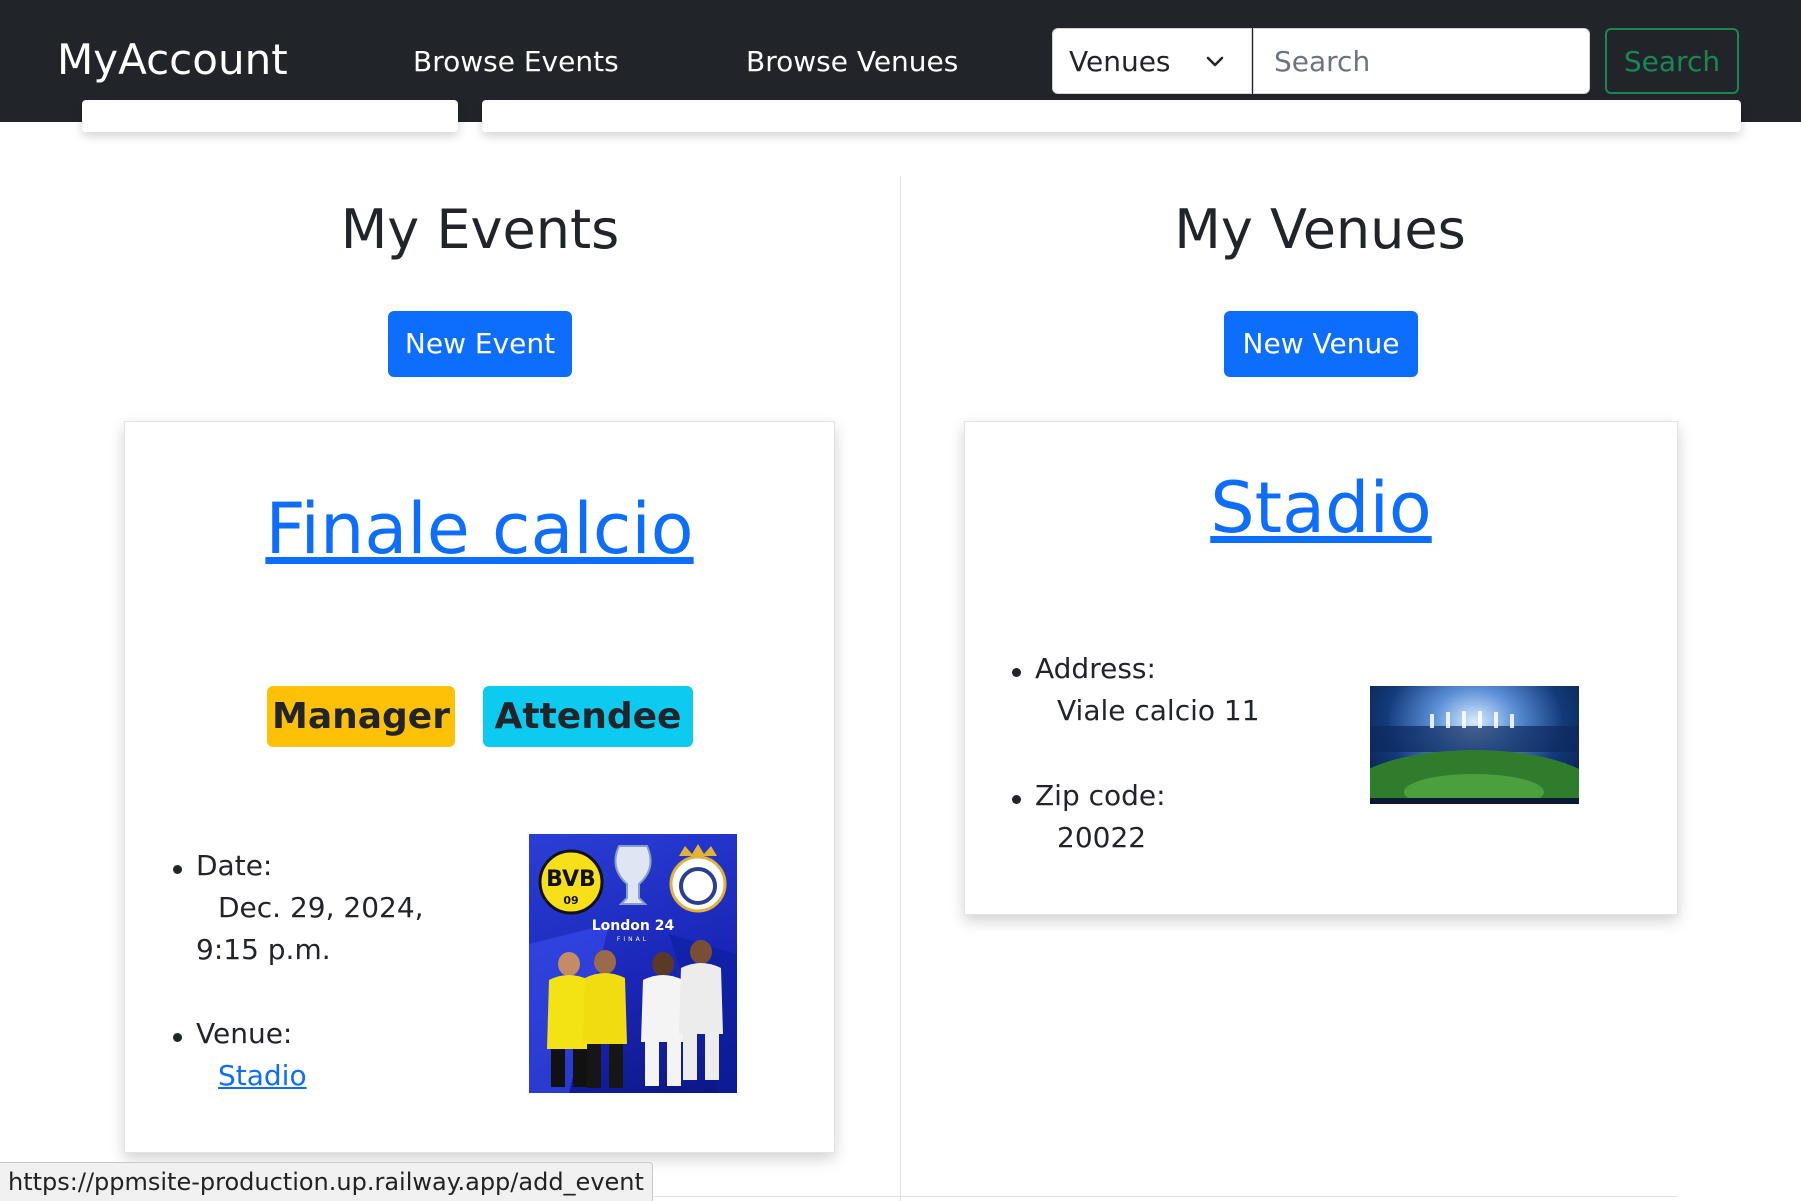 The height and width of the screenshot is (1201, 1801). I want to click on event-title-link: Finale calcio, so click(479, 529).